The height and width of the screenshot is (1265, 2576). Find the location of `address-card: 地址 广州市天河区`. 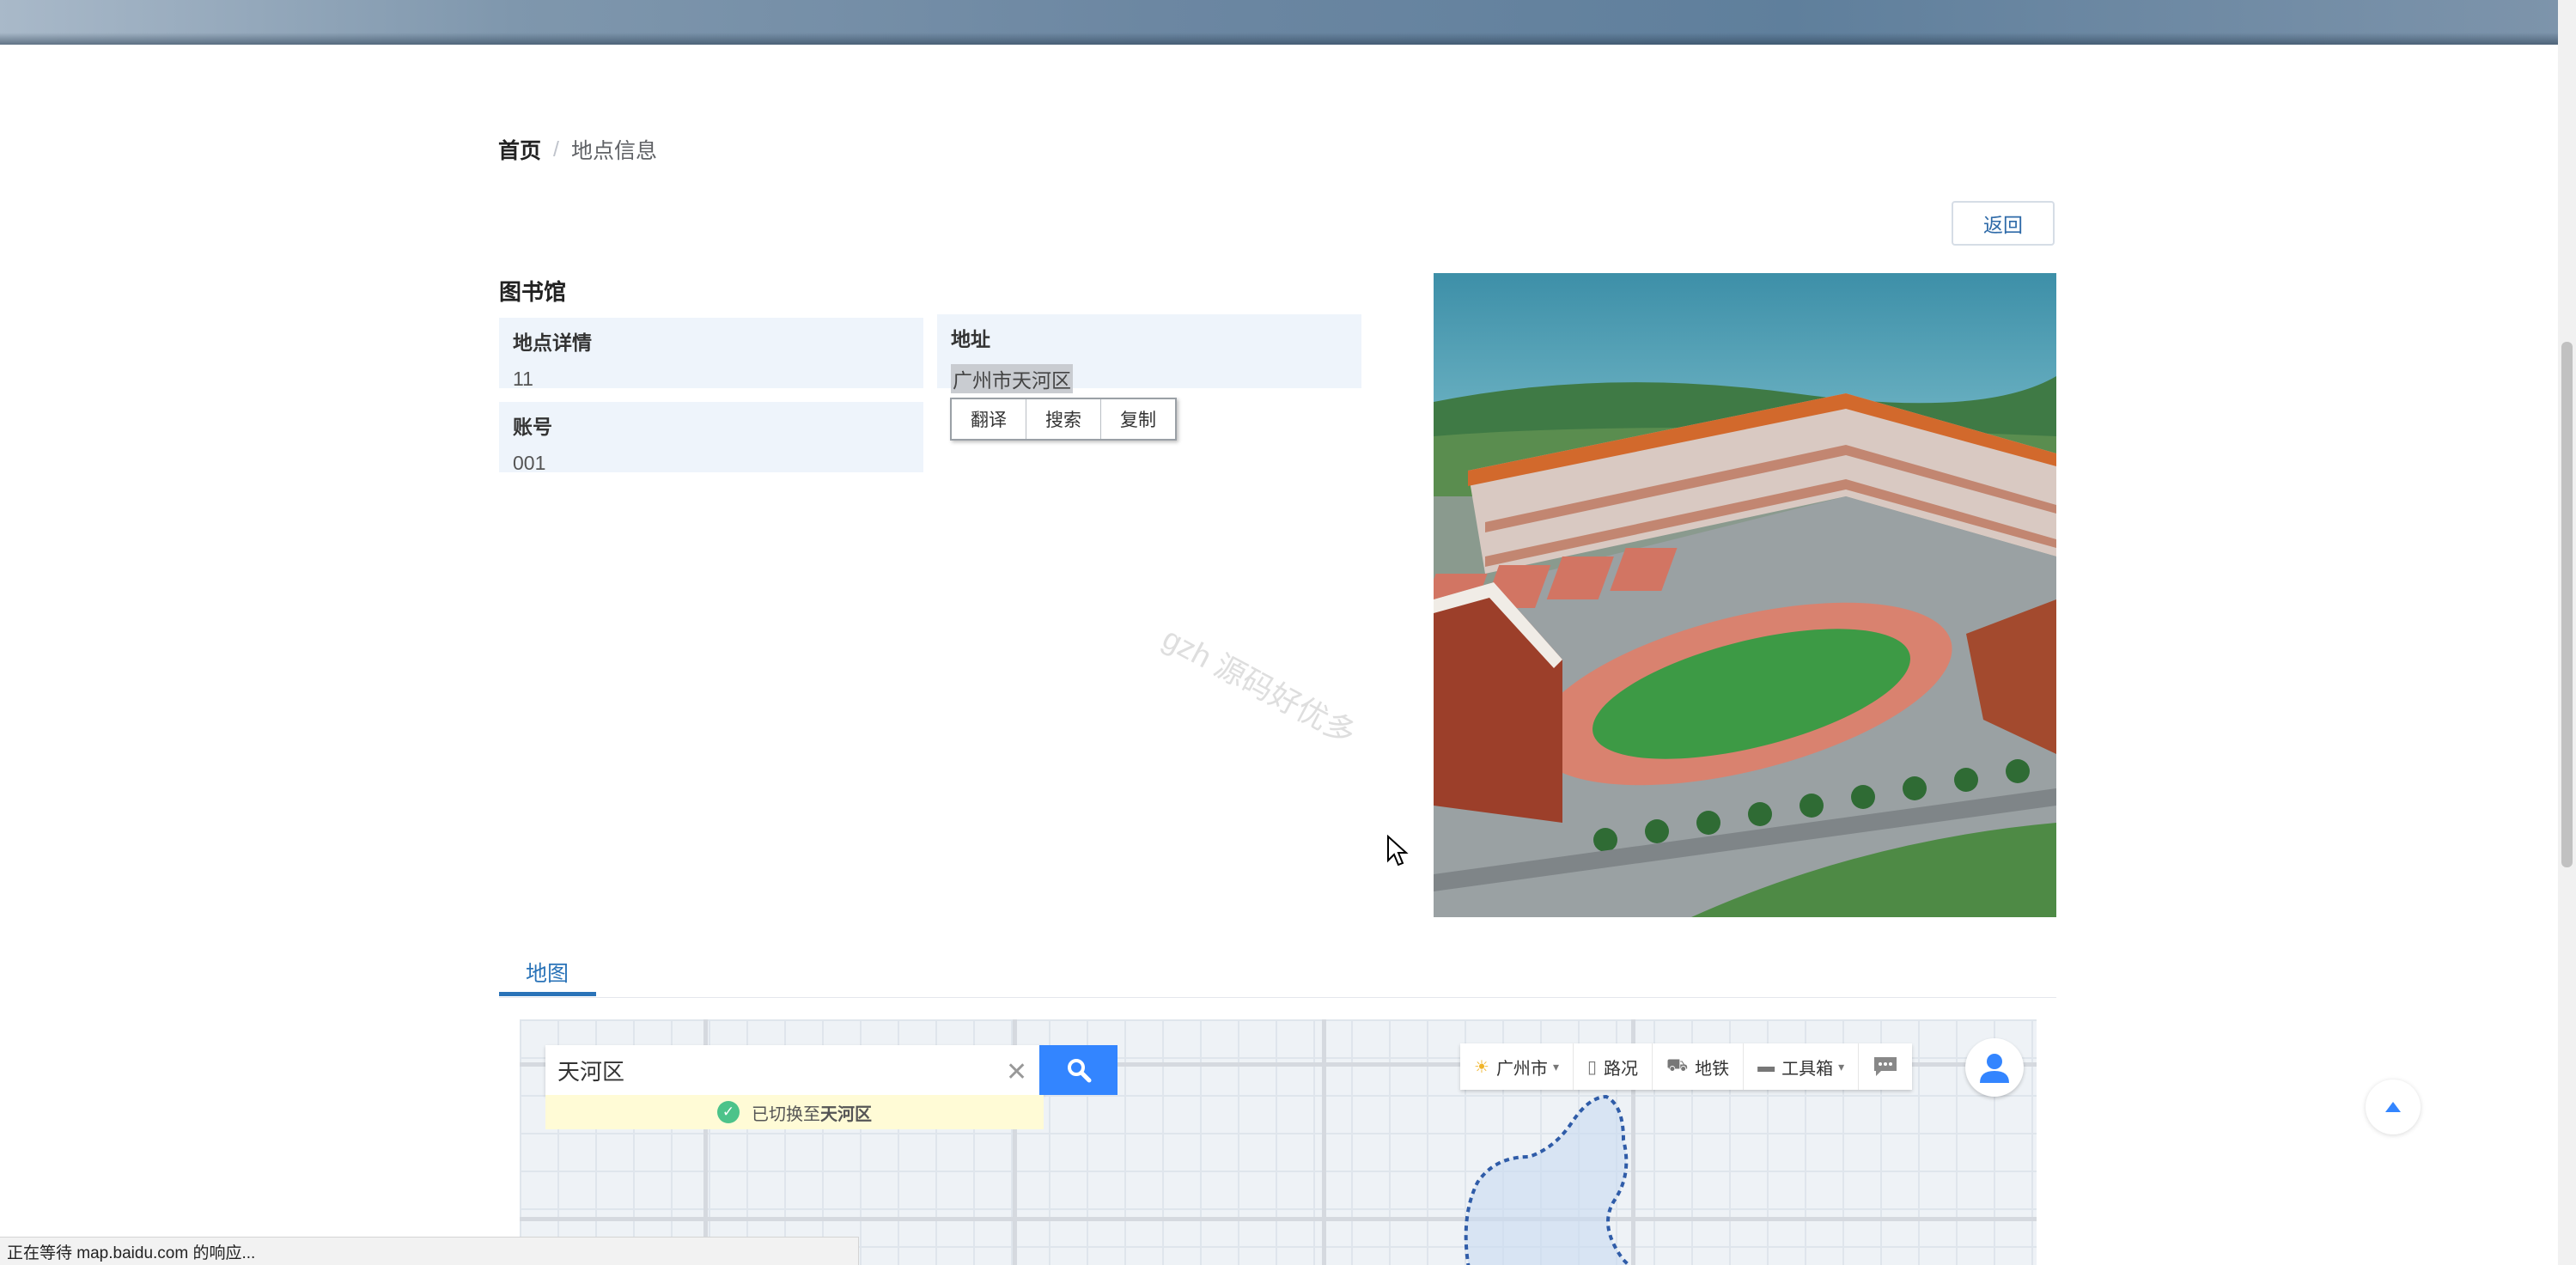

address-card: 地址 广州市天河区 is located at coordinates (1149, 353).